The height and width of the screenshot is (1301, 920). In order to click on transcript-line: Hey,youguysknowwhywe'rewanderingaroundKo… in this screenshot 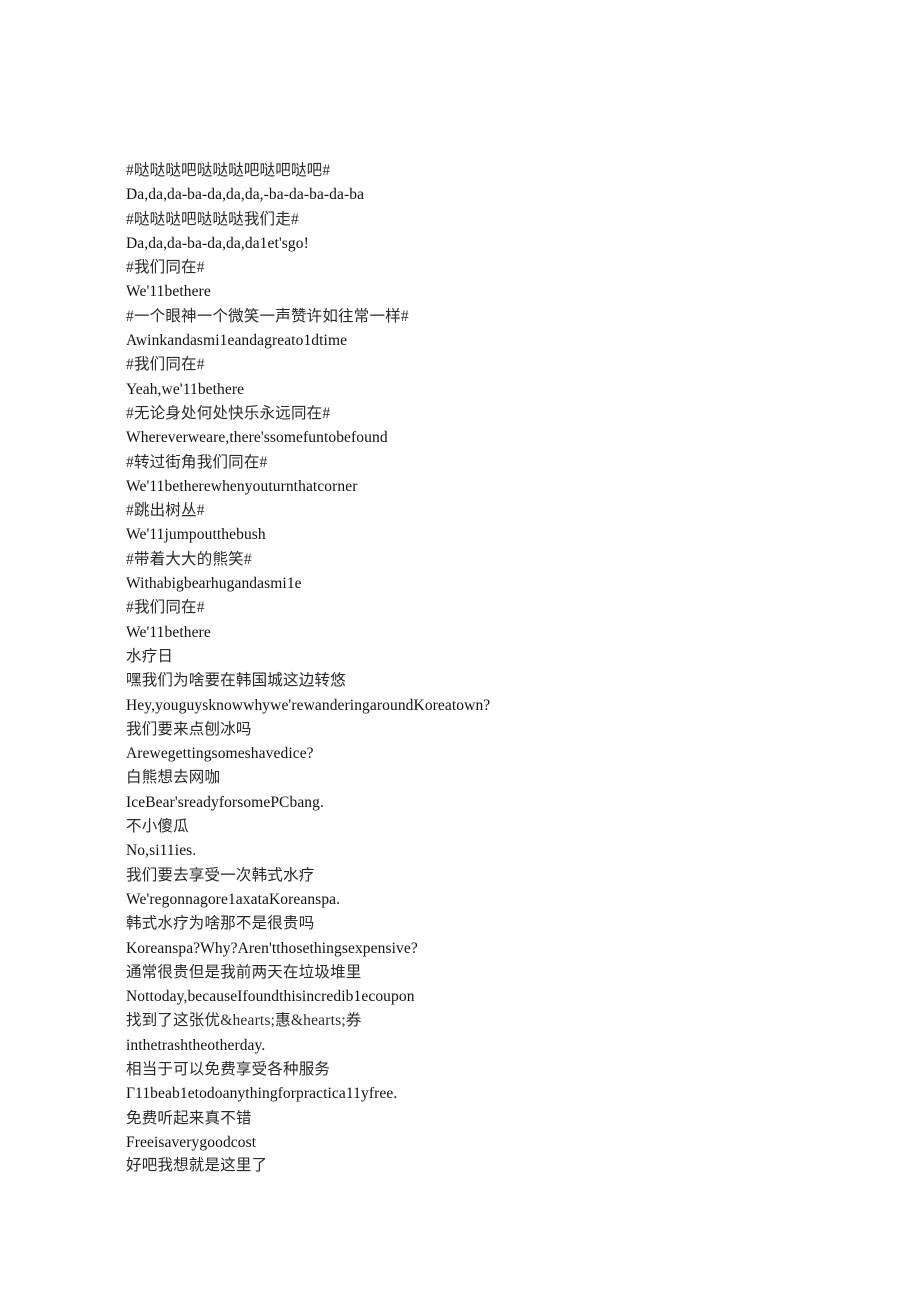, I will do `click(308, 705)`.